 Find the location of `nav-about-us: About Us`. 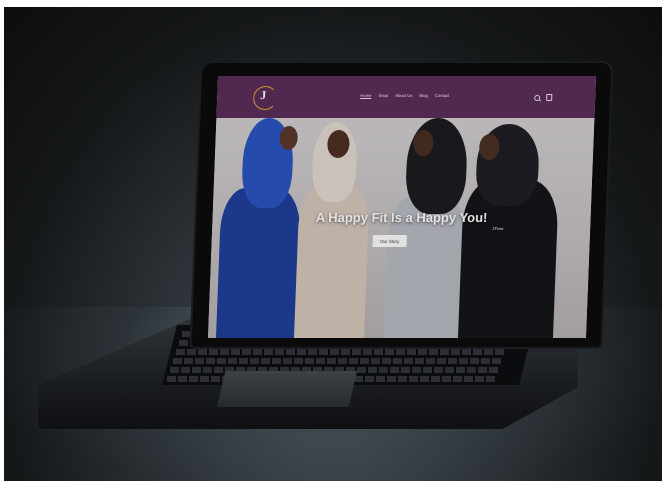

nav-about-us: About Us is located at coordinates (403, 95).